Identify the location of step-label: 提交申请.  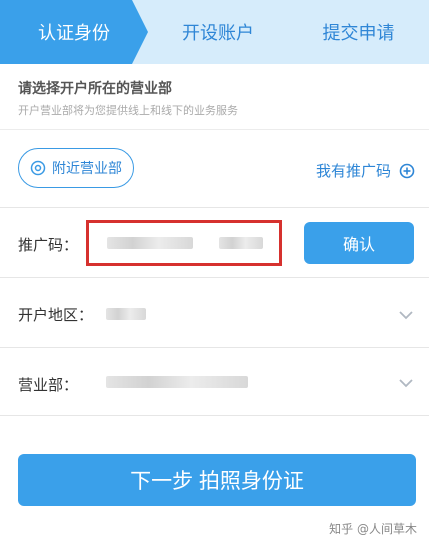
(358, 33).